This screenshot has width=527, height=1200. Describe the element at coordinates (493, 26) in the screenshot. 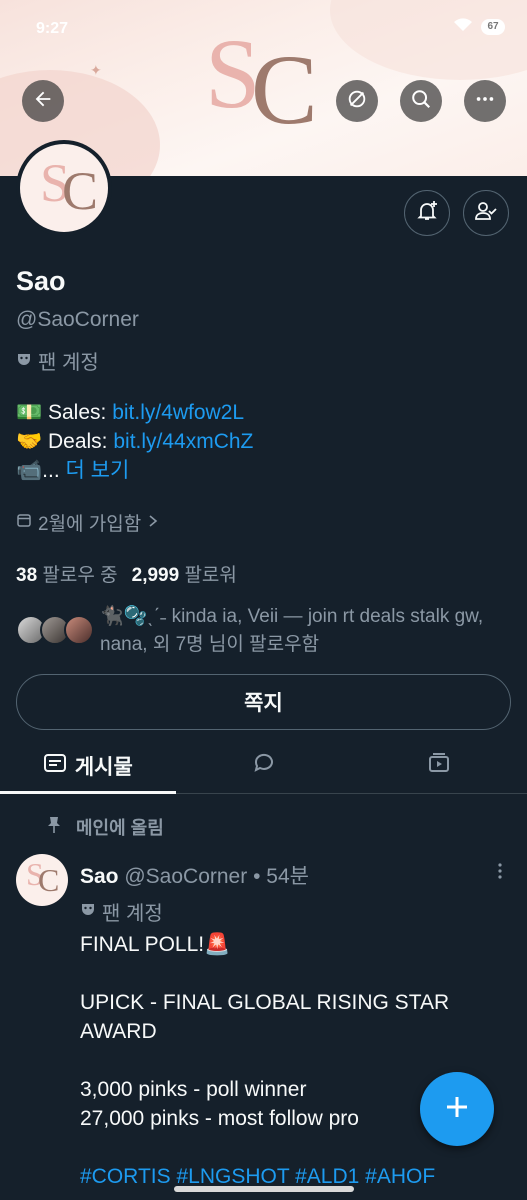

I see `battery-icon: 67` at that location.